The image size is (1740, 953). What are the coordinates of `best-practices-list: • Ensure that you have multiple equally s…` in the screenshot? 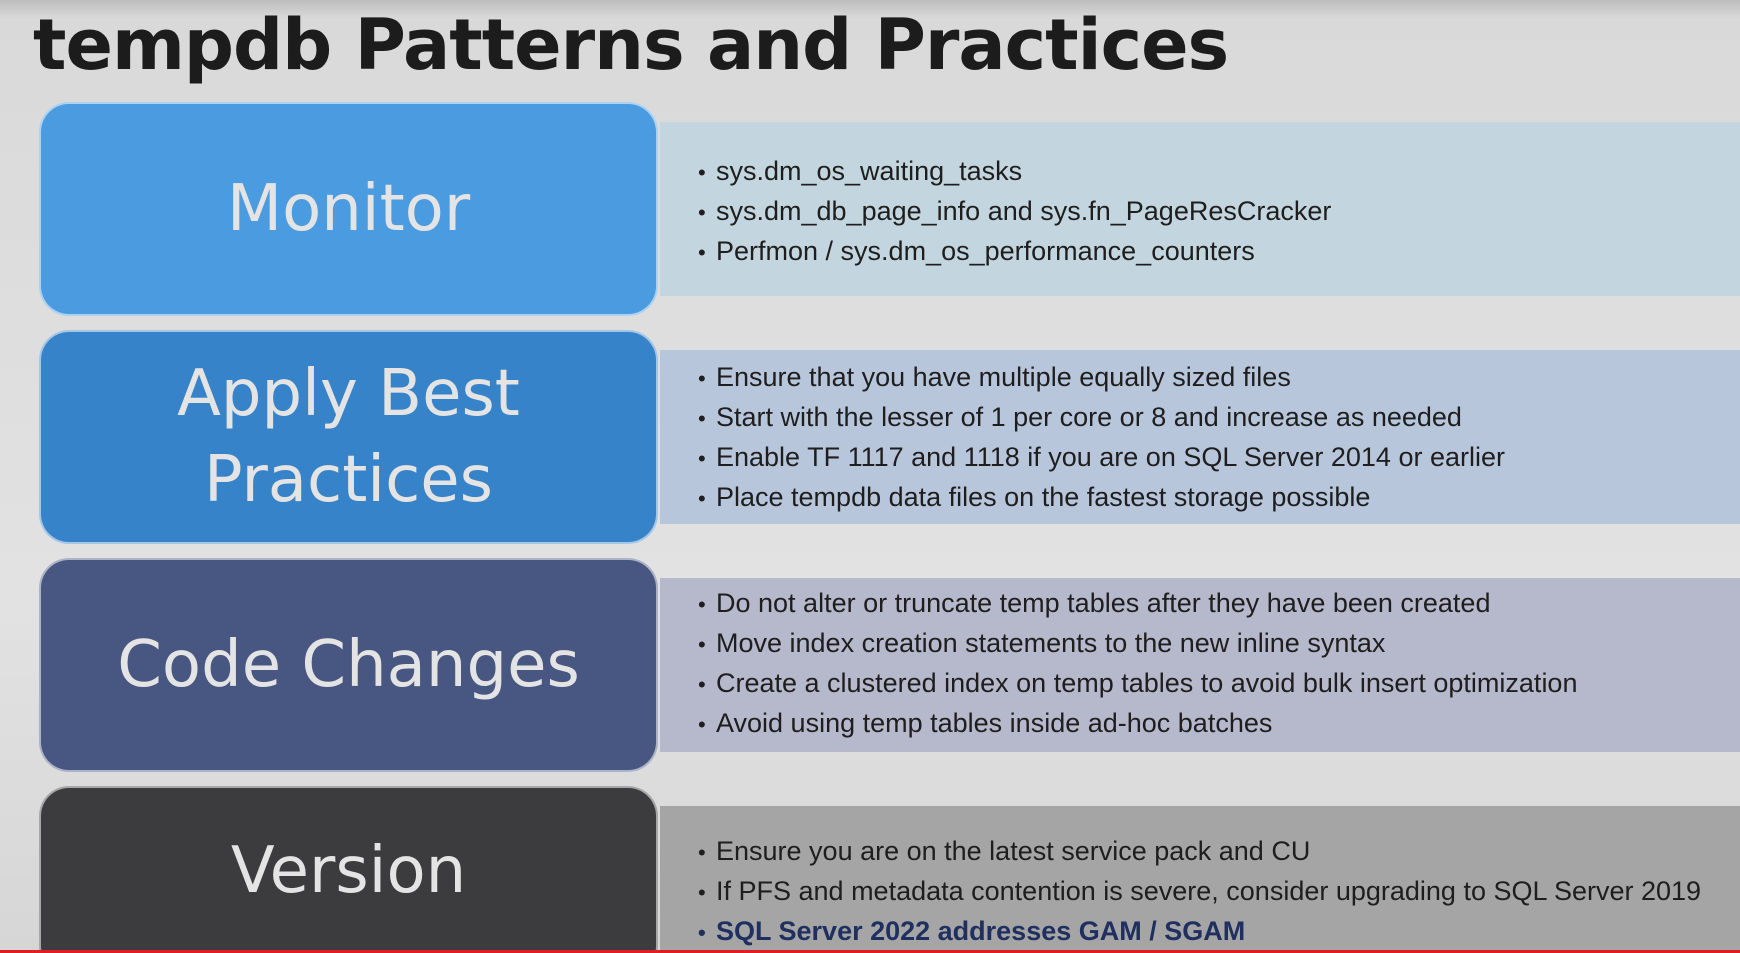 It's located at (1101, 438).